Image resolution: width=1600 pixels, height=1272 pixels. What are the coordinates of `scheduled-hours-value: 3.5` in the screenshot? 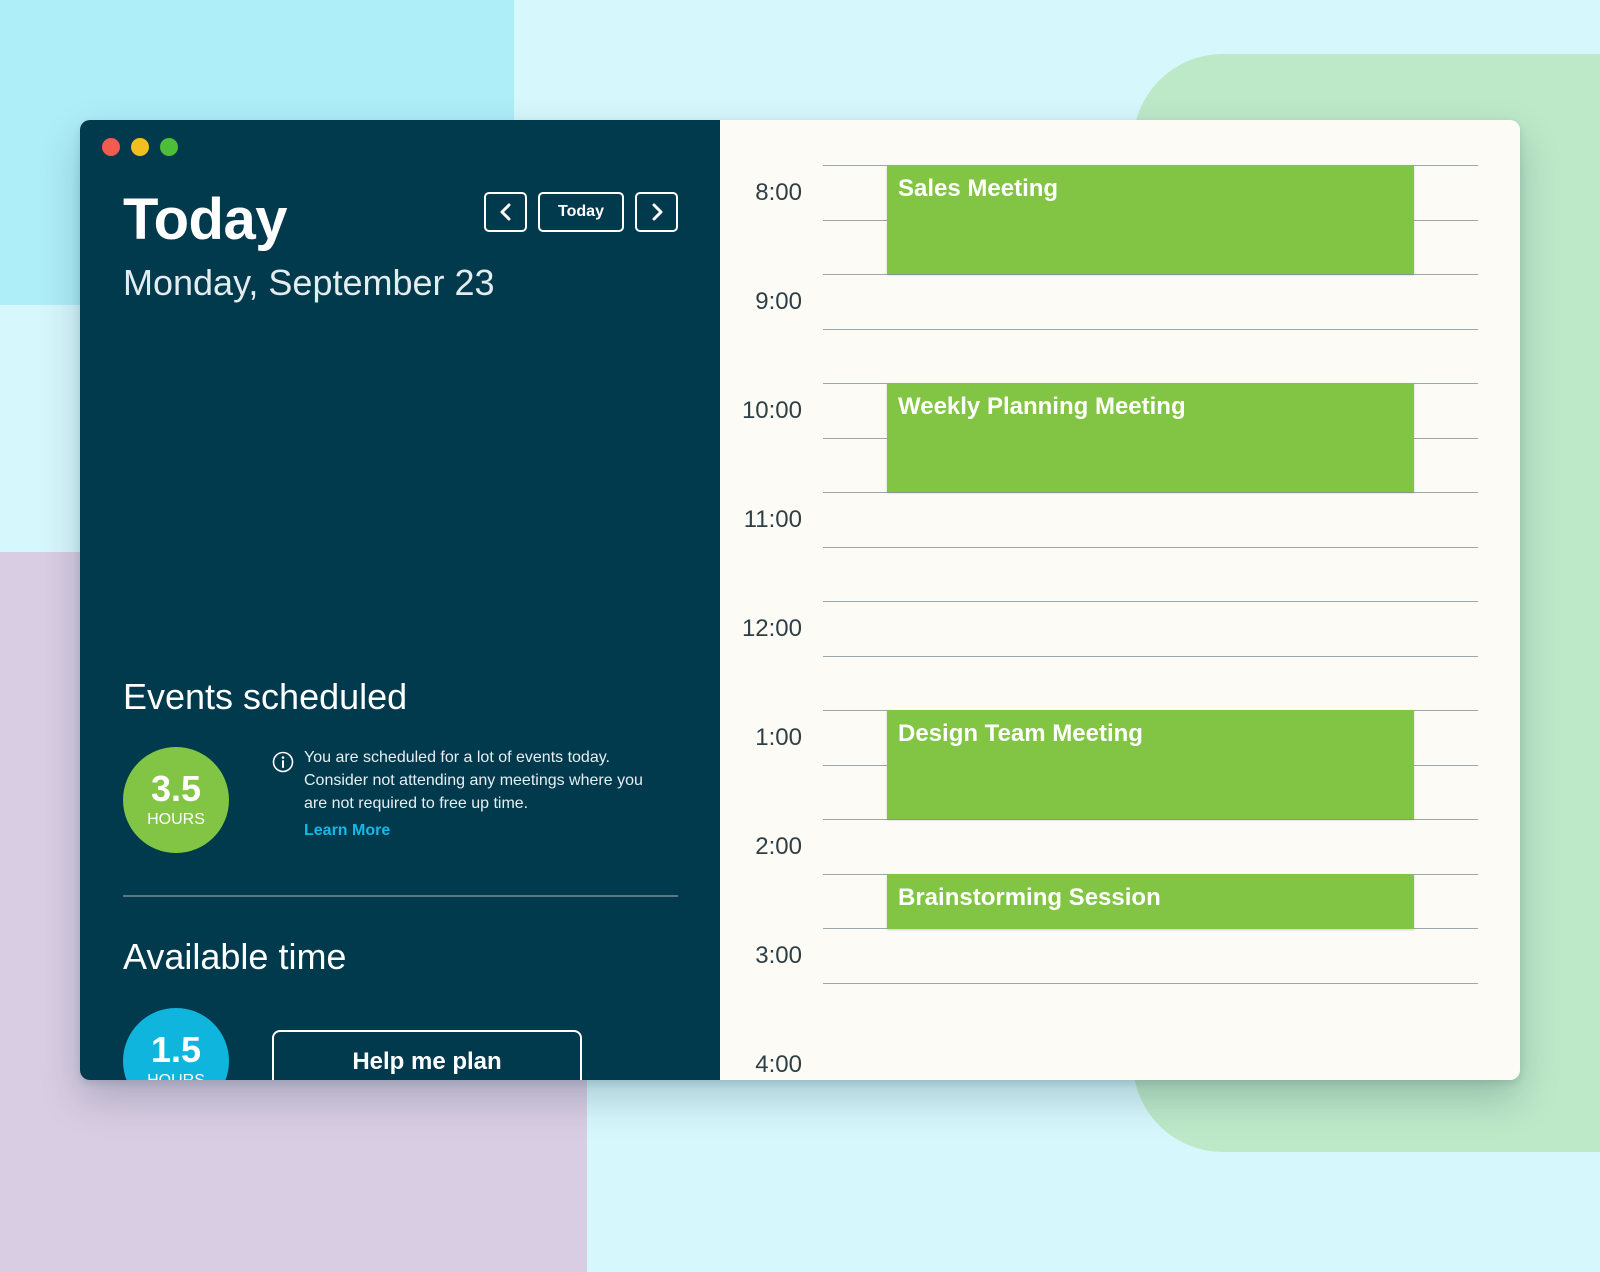 It's located at (176, 788).